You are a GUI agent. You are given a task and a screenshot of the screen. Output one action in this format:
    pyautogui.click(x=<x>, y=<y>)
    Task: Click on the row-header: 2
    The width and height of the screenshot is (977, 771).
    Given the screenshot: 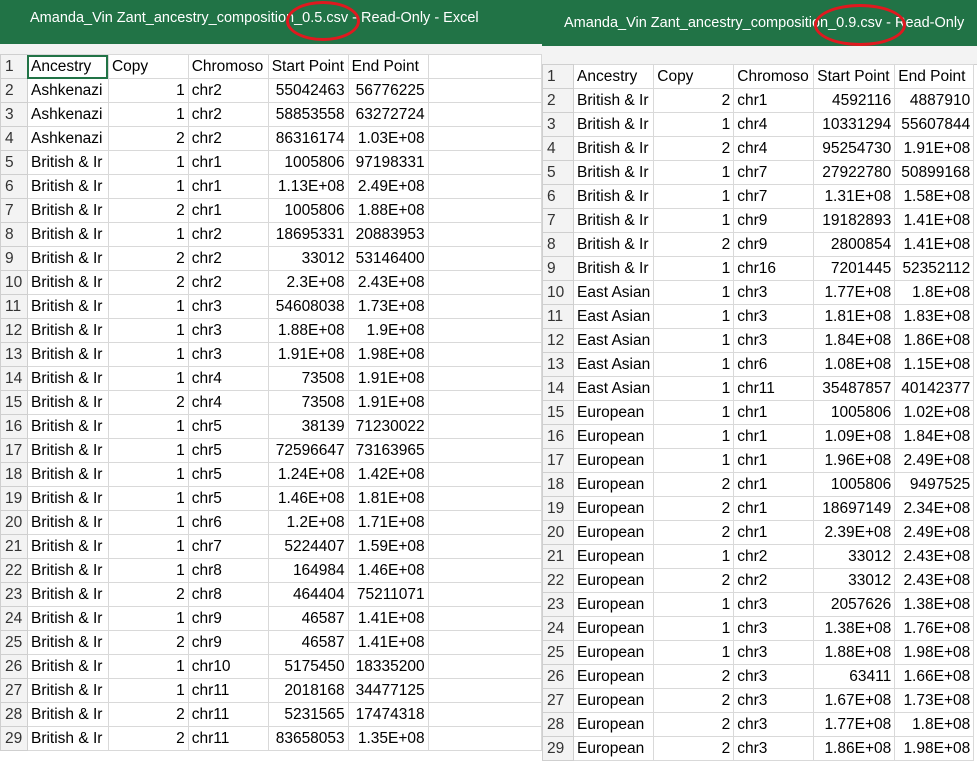 What is the action you would take?
    pyautogui.click(x=14, y=90)
    